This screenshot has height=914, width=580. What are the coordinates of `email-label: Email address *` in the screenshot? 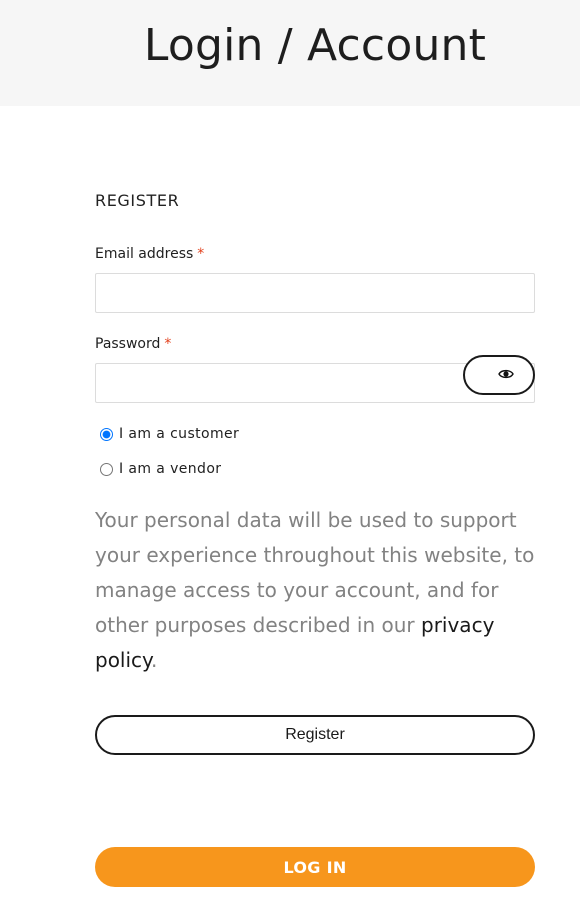 It's located at (149, 254).